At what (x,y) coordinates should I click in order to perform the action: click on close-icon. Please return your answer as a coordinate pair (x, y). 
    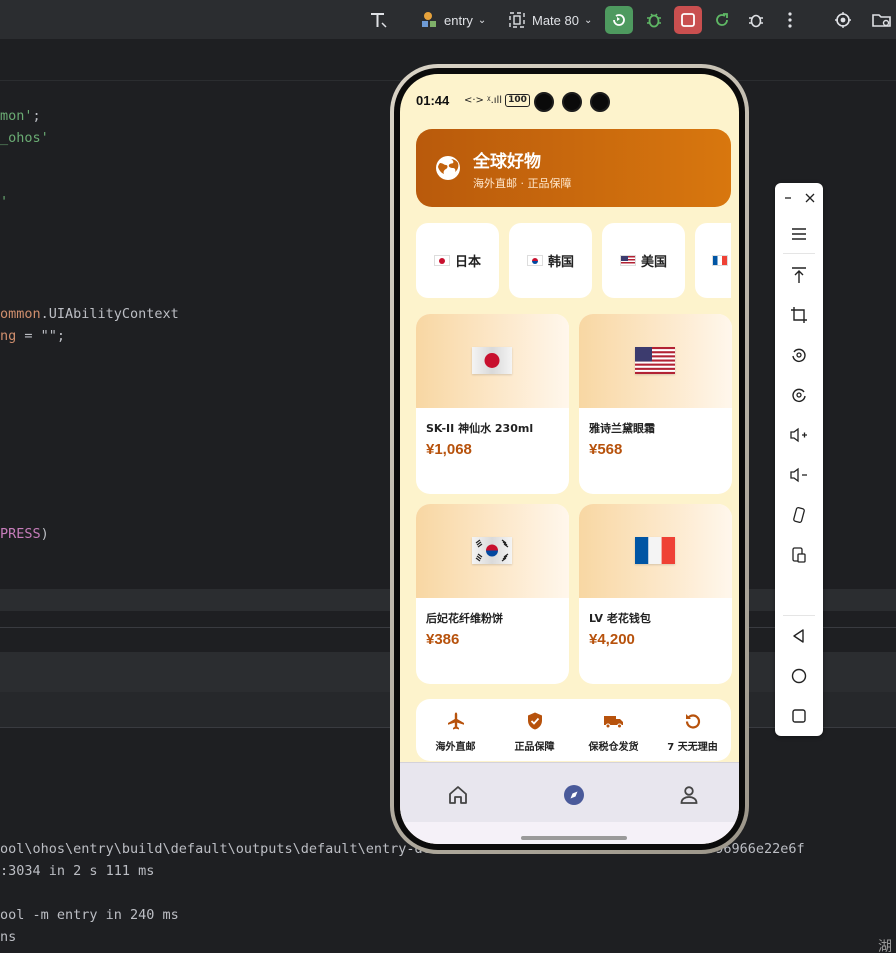
    Looking at the image, I should click on (810, 198).